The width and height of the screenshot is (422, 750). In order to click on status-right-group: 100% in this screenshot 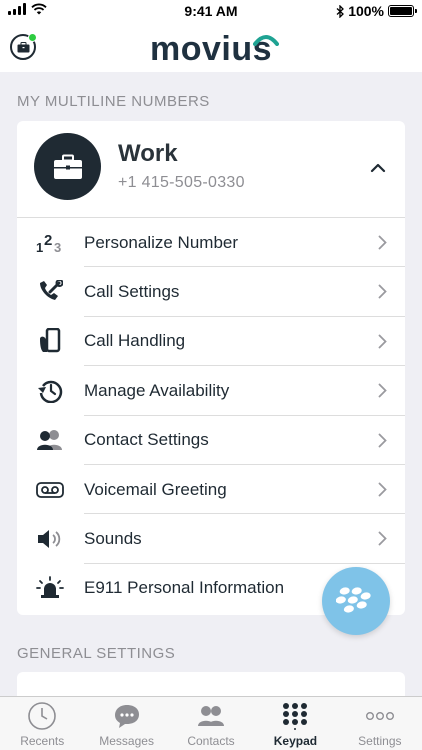, I will do `click(376, 11)`.